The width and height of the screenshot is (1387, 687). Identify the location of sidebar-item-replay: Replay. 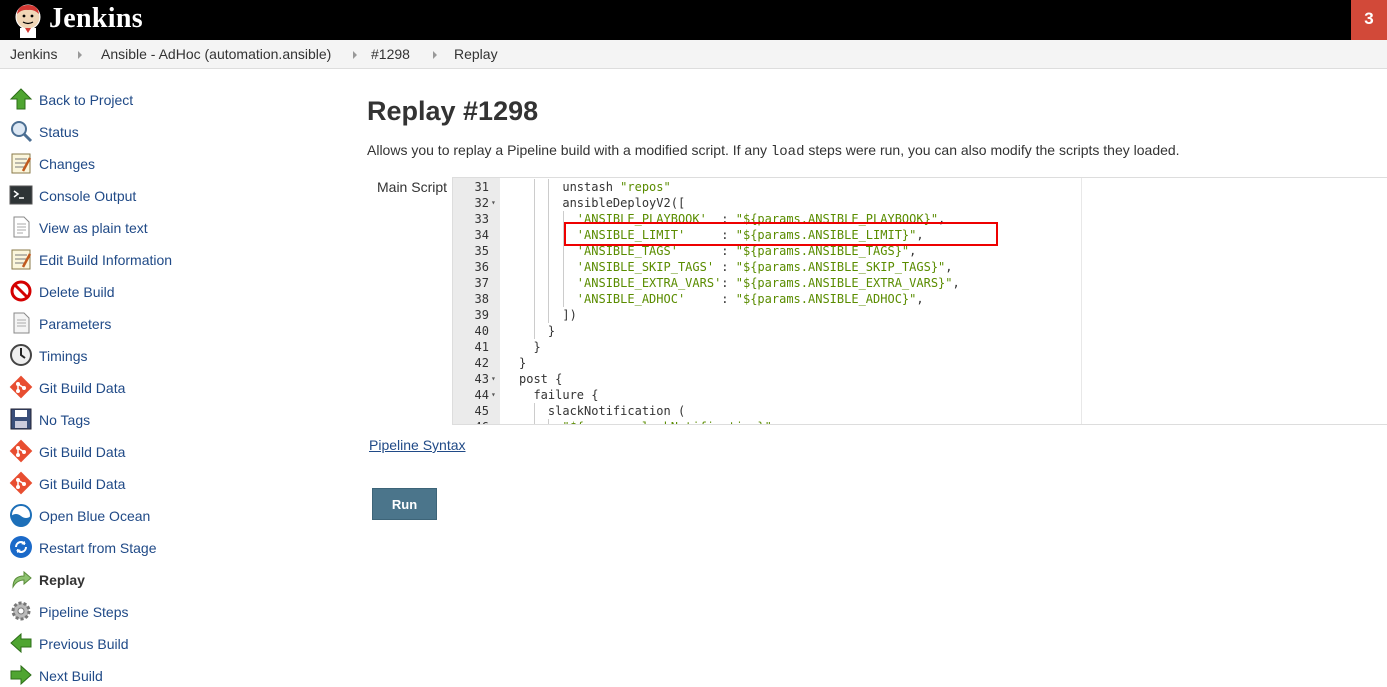
(159, 578).